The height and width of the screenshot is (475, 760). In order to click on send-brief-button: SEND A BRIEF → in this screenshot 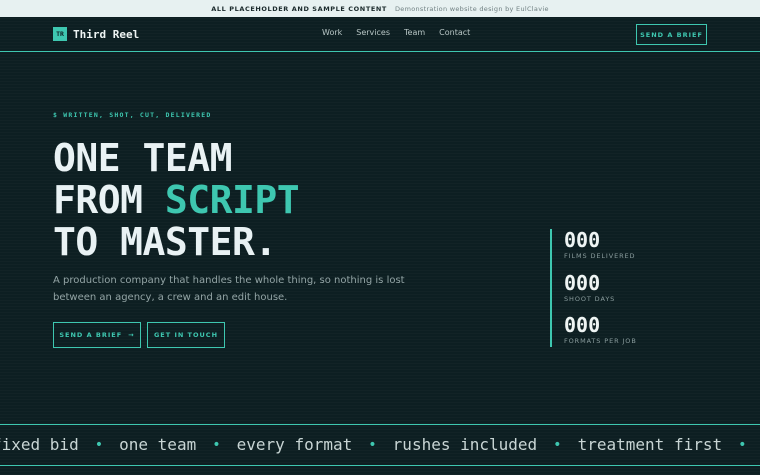, I will do `click(97, 335)`.